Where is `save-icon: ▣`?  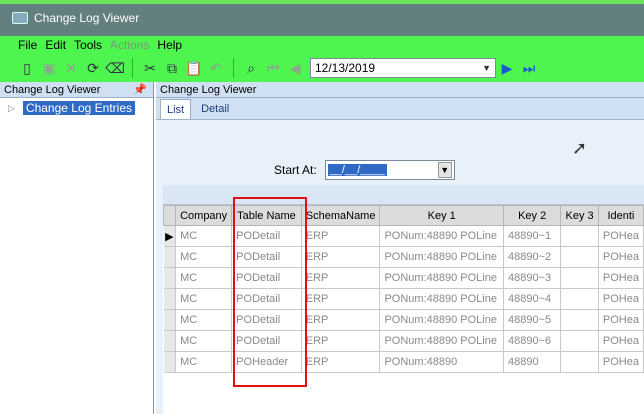
save-icon: ▣ is located at coordinates (49, 68).